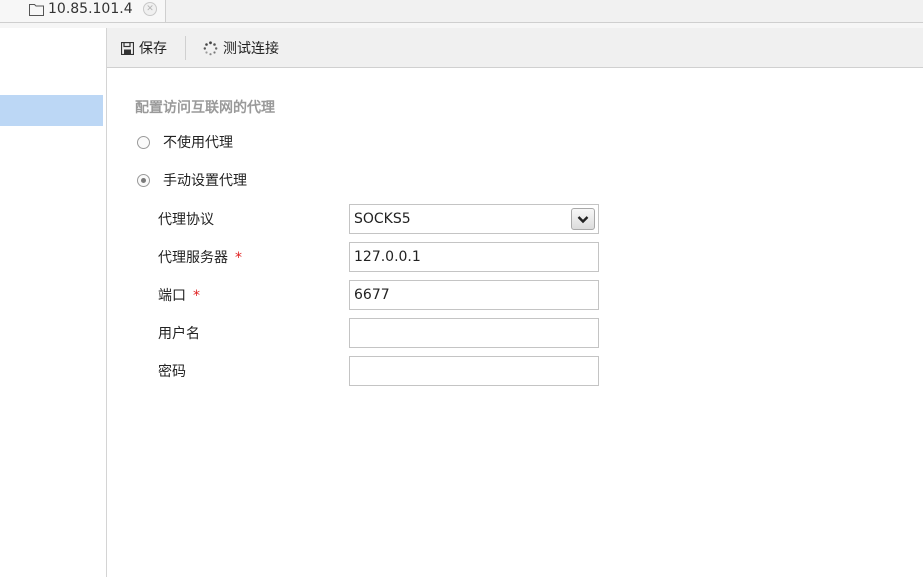  Describe the element at coordinates (172, 296) in the screenshot. I see `port-label-text: 端口` at that location.